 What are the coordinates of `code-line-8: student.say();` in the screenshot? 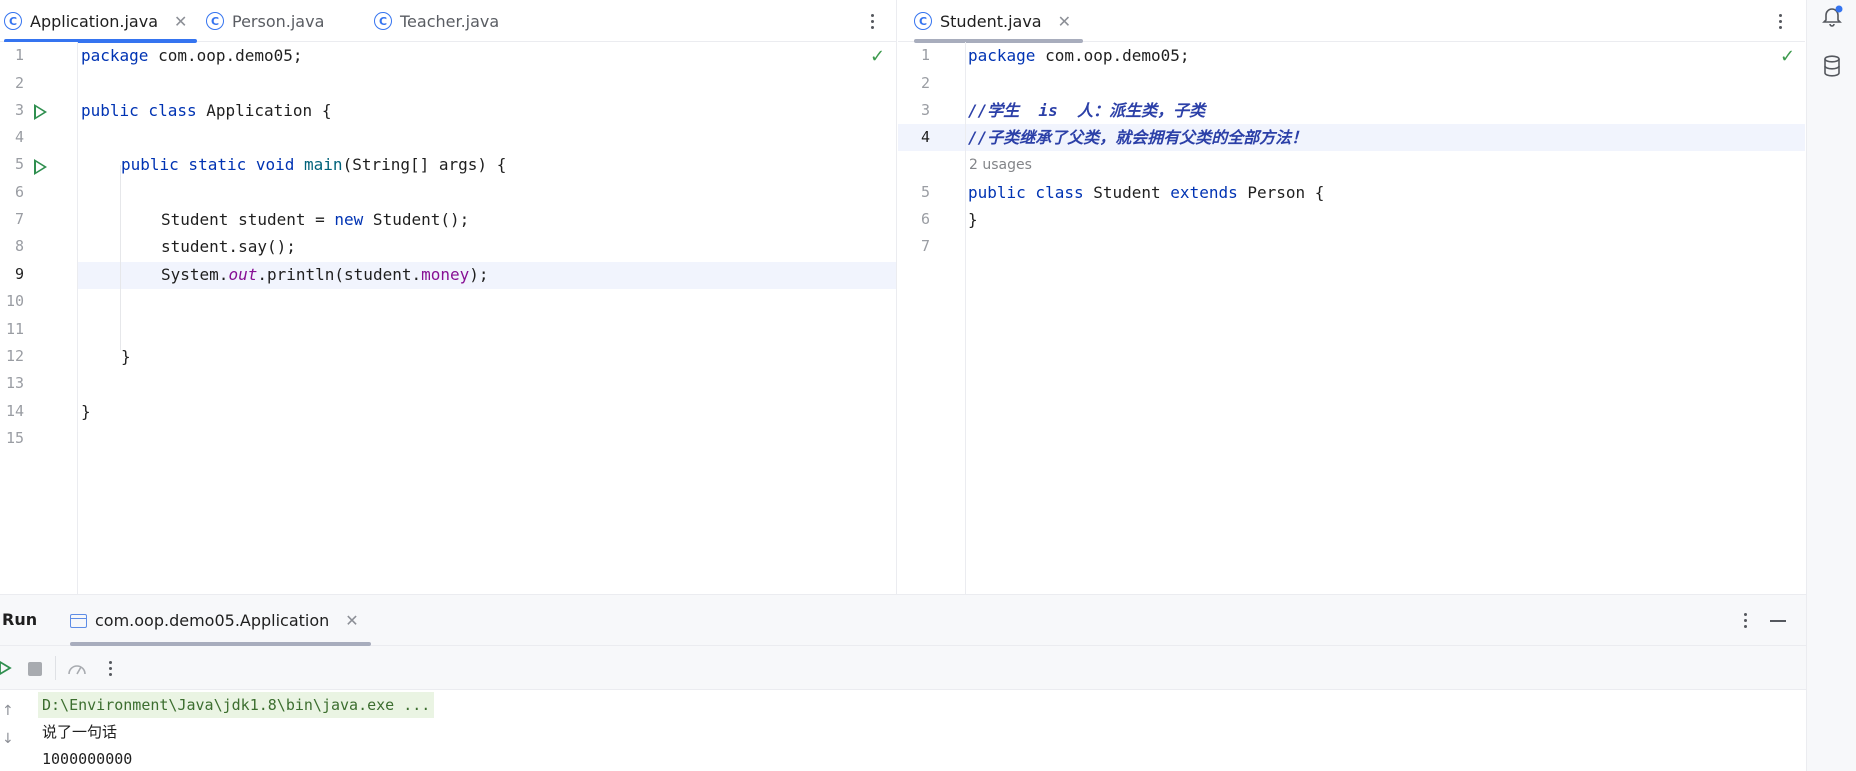 It's located at (228, 246).